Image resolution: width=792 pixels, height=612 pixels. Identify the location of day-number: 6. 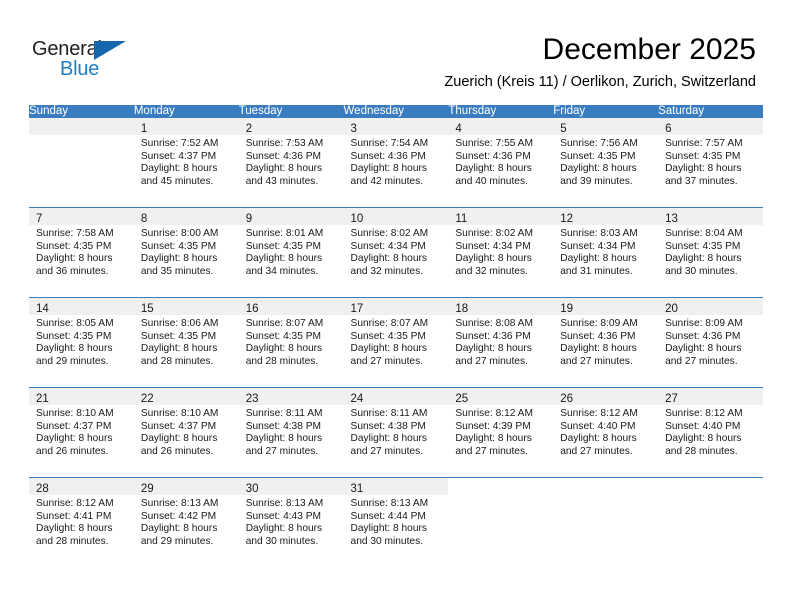
(668, 129).